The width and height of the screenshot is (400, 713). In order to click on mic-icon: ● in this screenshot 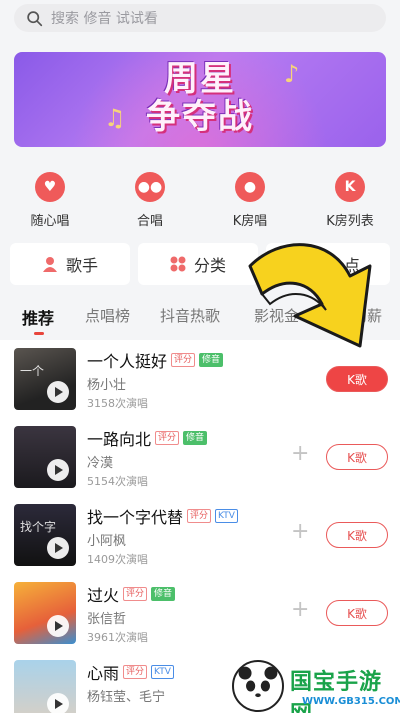, I will do `click(250, 187)`.